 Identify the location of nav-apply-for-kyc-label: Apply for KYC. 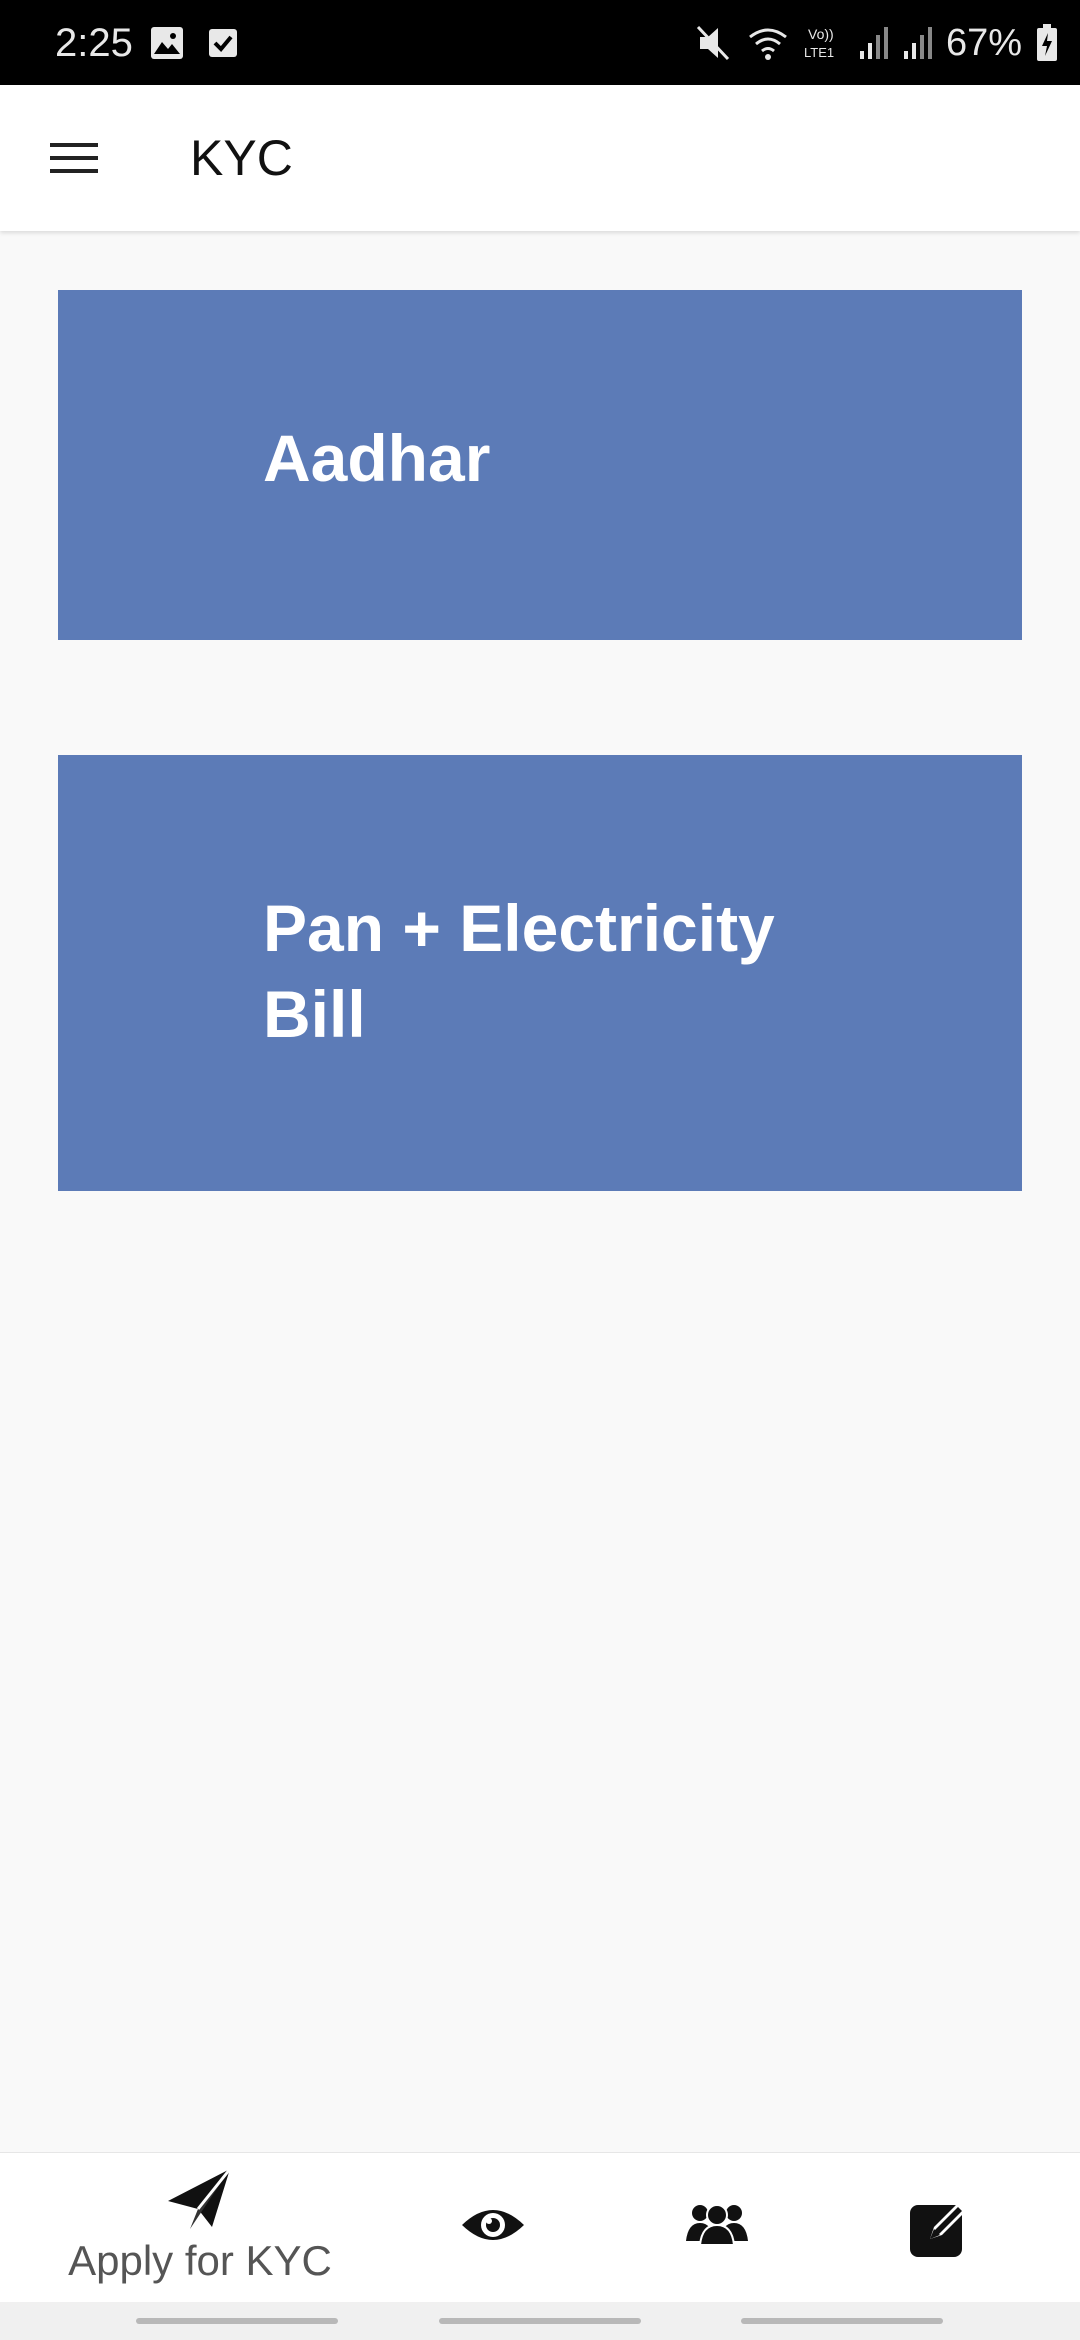
(200, 2260).